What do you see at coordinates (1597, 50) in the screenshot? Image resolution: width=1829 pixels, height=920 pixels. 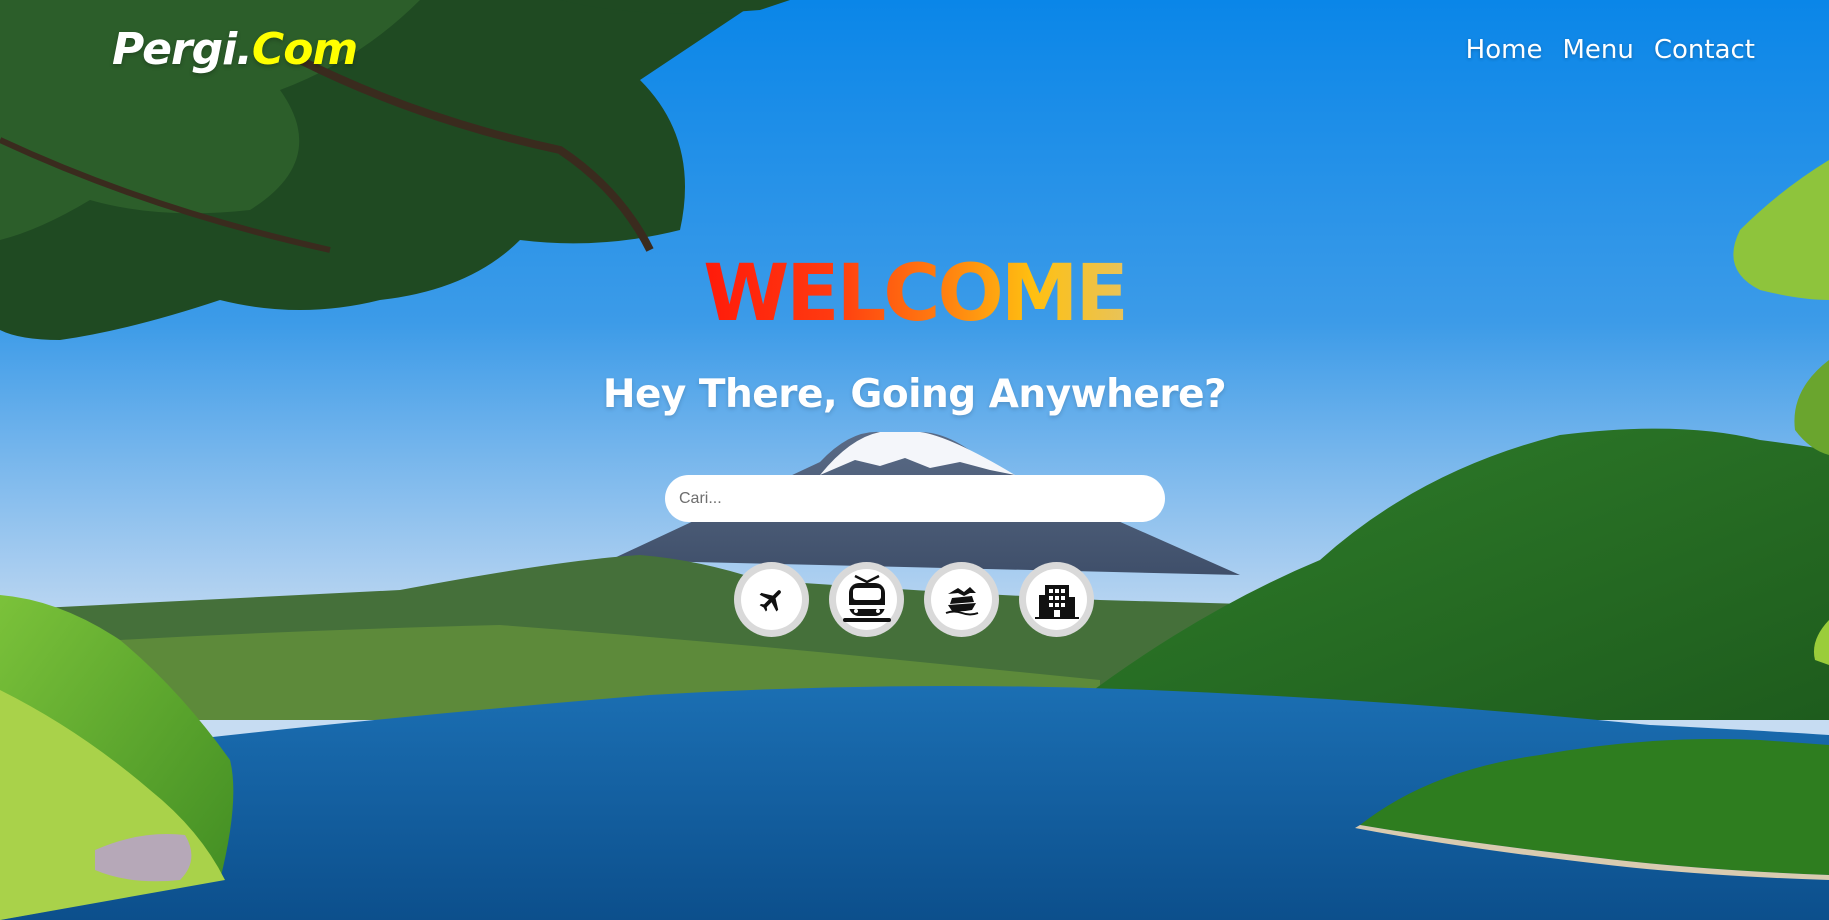 I see `nav-link-menu: Menu` at bounding box center [1597, 50].